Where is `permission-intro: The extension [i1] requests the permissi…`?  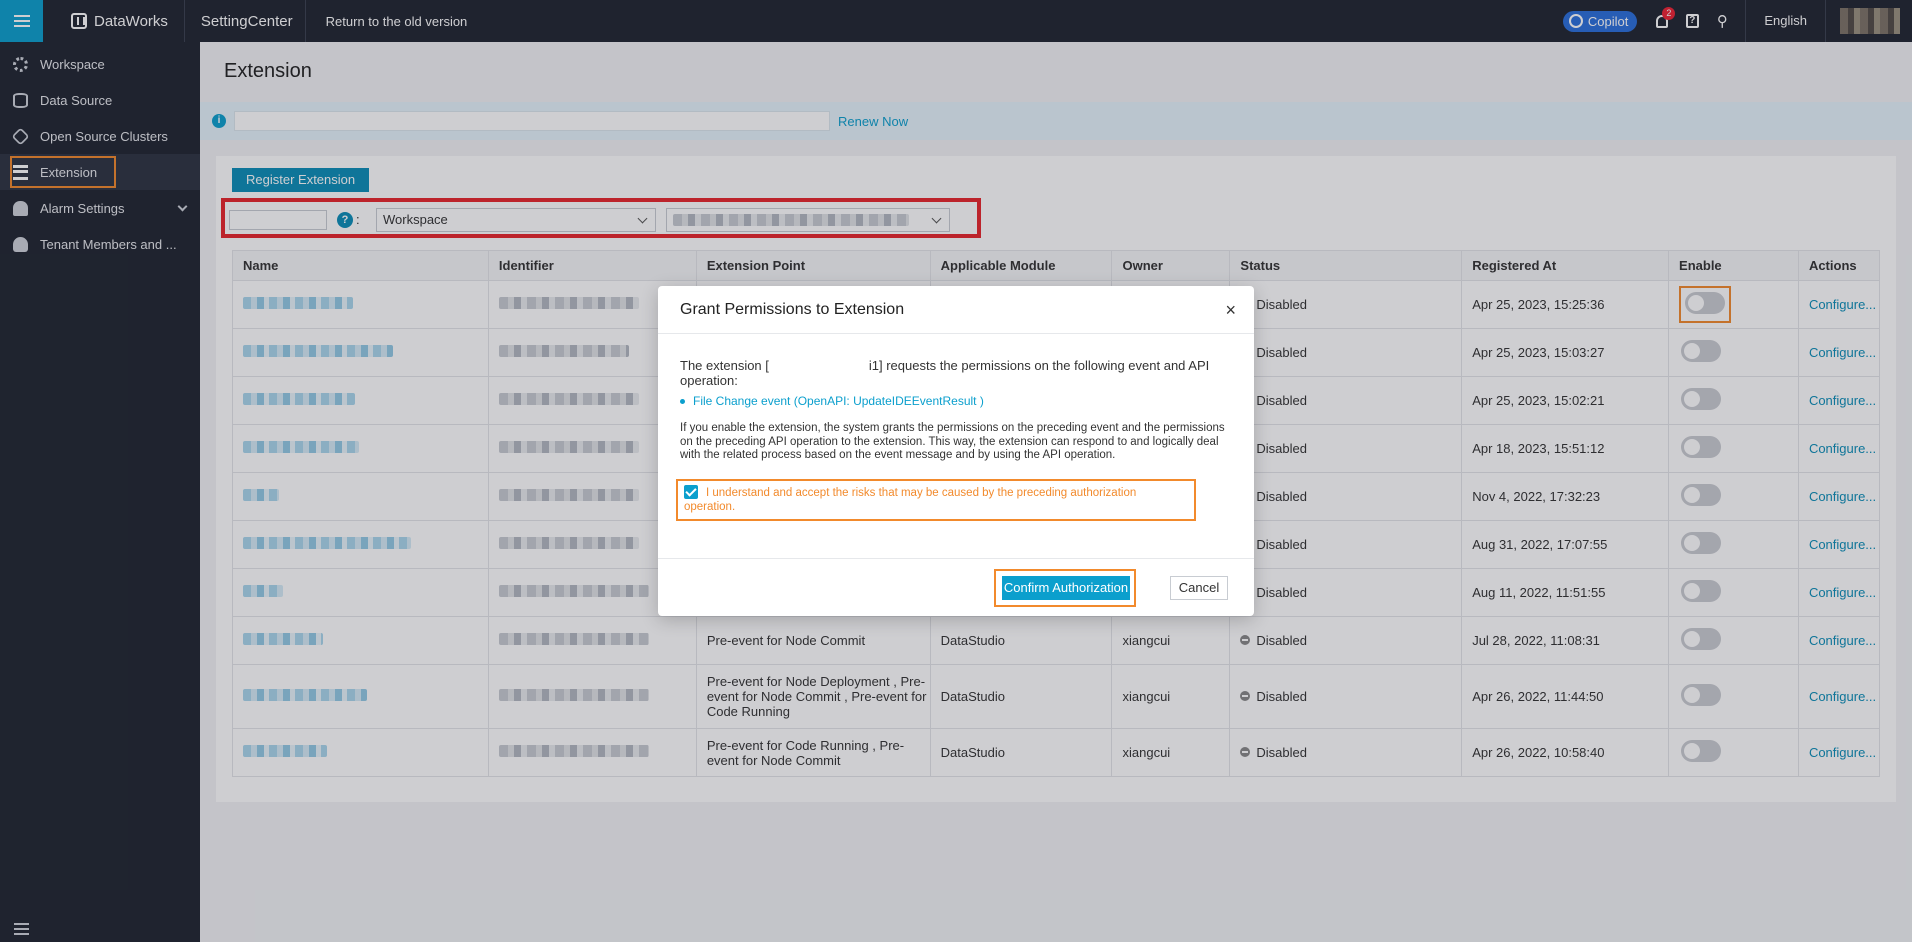
permission-intro: The extension [i1] requests the permissi… is located at coordinates (956, 373).